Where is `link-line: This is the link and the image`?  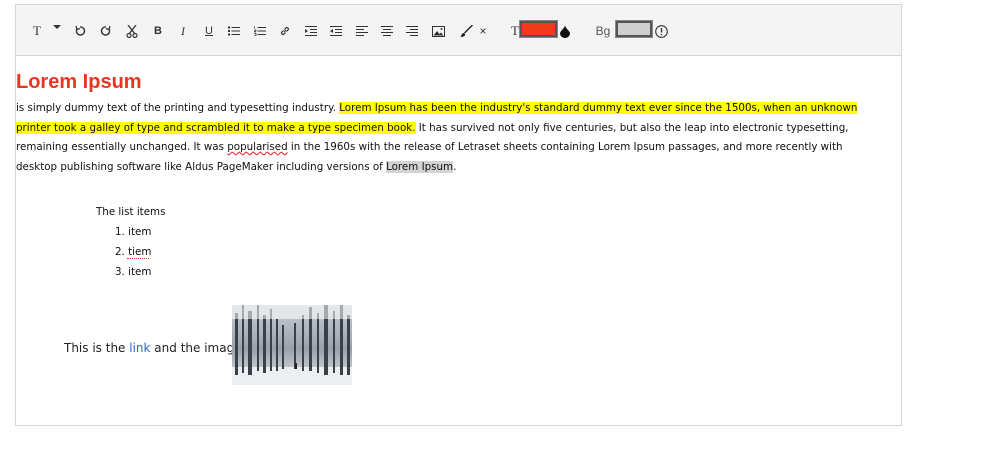
link-line: This is the link and the image is located at coordinates (153, 348).